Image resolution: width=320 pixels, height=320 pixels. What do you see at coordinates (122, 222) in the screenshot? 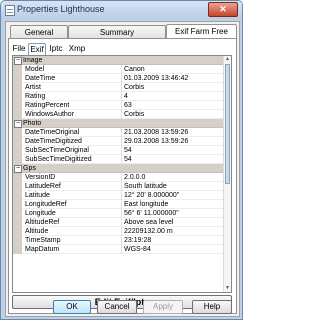
I see `property-row: AltitudeRef Above sea level` at bounding box center [122, 222].